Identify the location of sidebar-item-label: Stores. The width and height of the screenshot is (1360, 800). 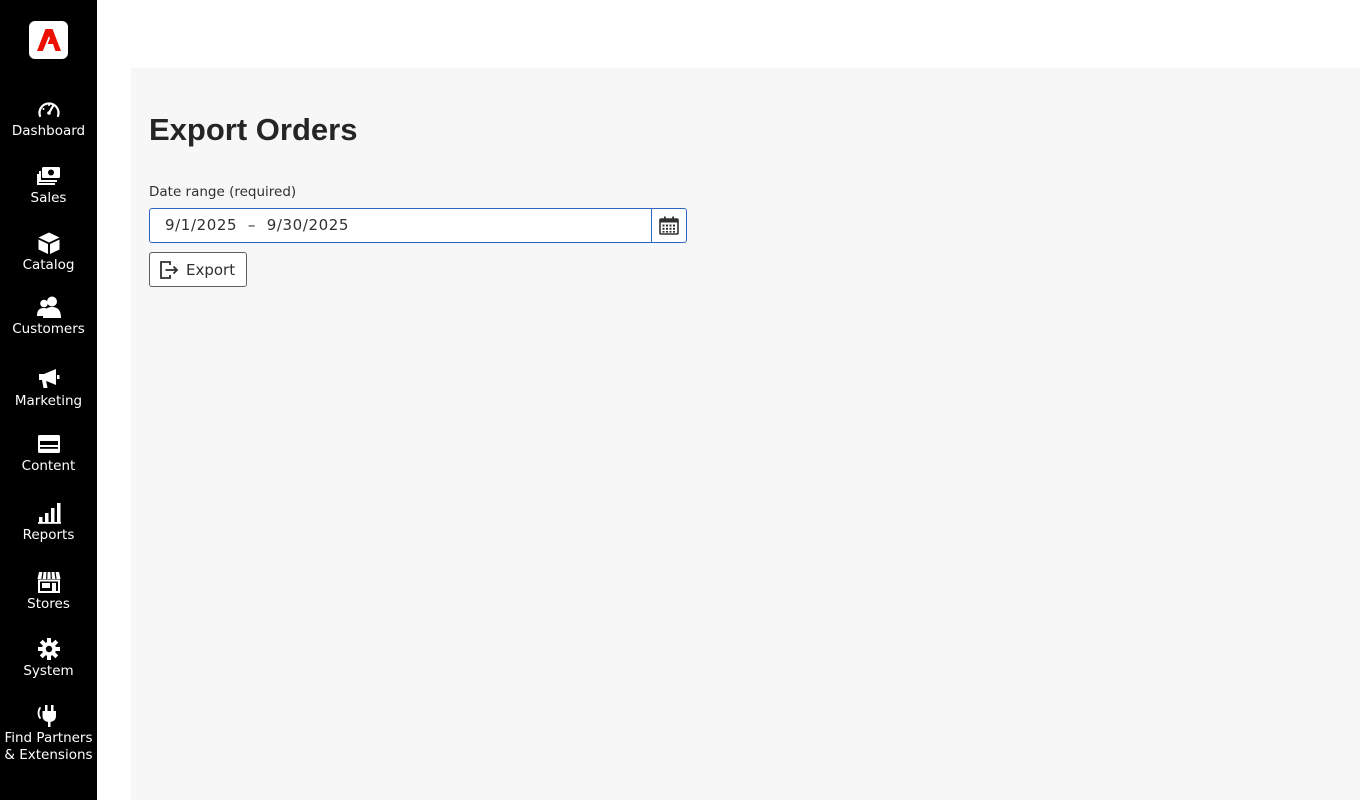
(48, 604).